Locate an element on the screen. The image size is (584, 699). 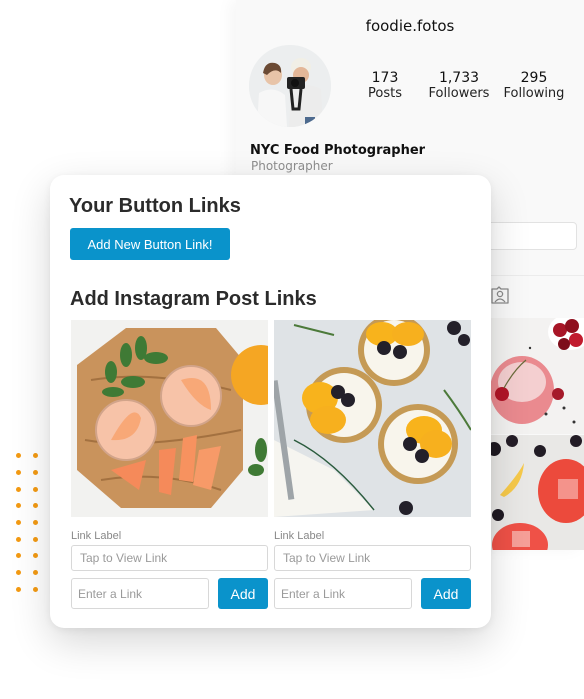
following-count: 295 Following is located at coordinates (534, 86).